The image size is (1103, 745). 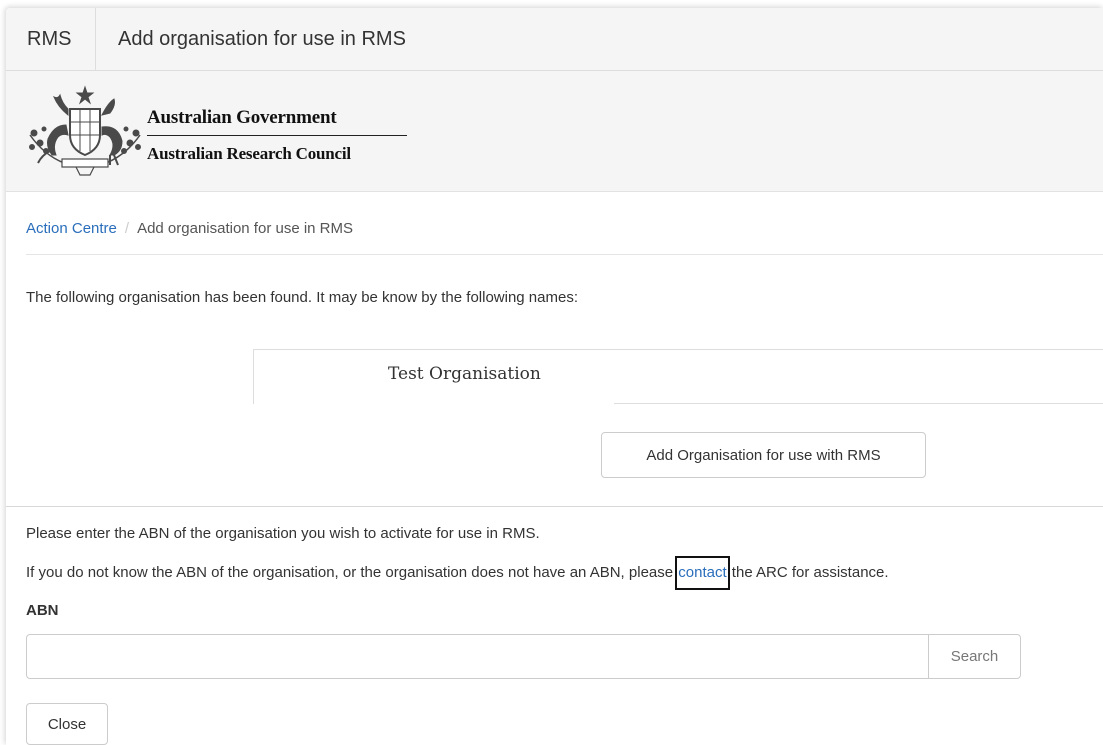 I want to click on abn-label: ABN, so click(x=42, y=610).